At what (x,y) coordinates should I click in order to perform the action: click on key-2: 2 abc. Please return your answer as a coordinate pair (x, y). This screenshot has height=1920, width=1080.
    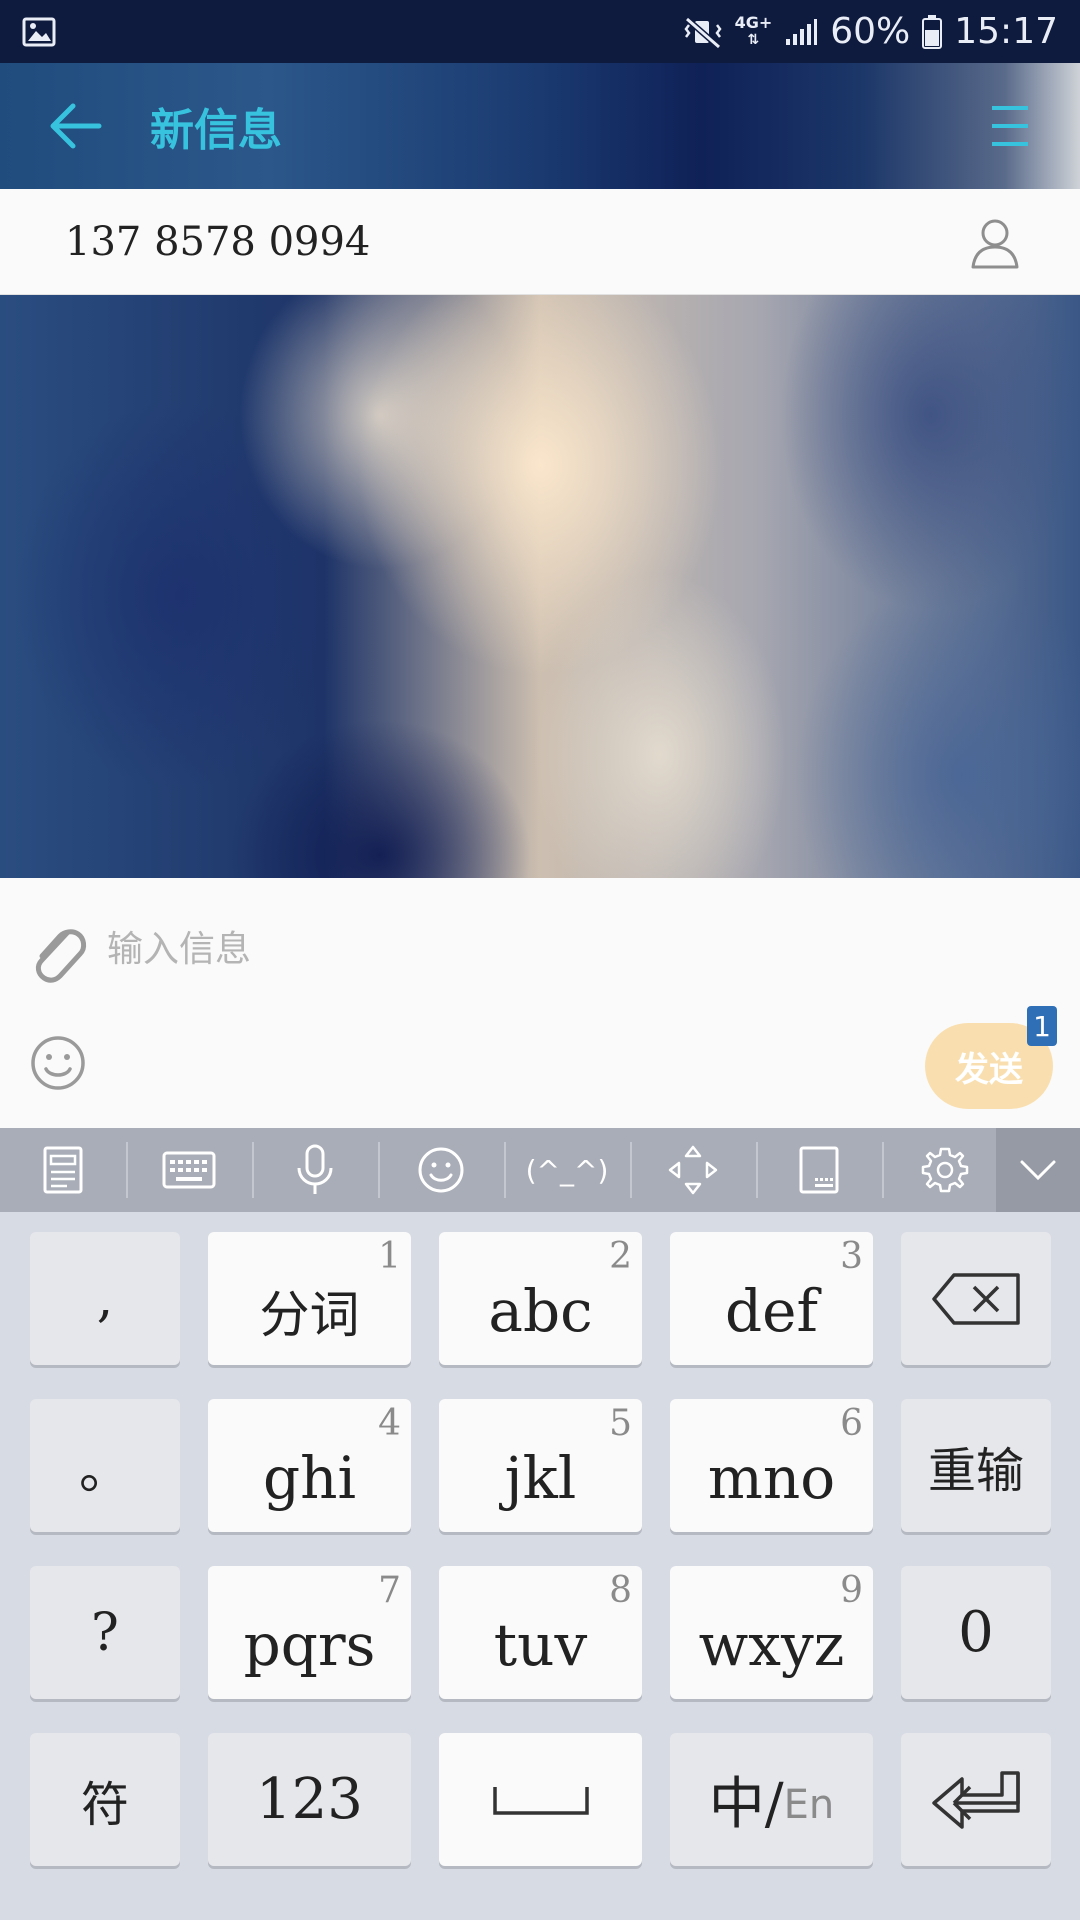
    Looking at the image, I should click on (540, 1298).